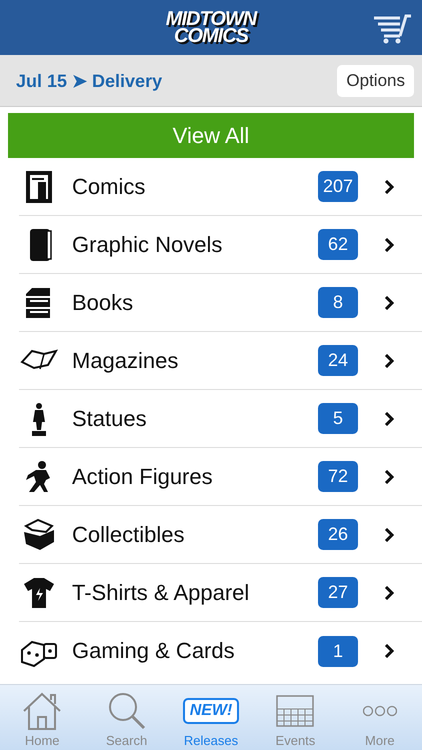  I want to click on category-row: Comics 207, so click(220, 187).